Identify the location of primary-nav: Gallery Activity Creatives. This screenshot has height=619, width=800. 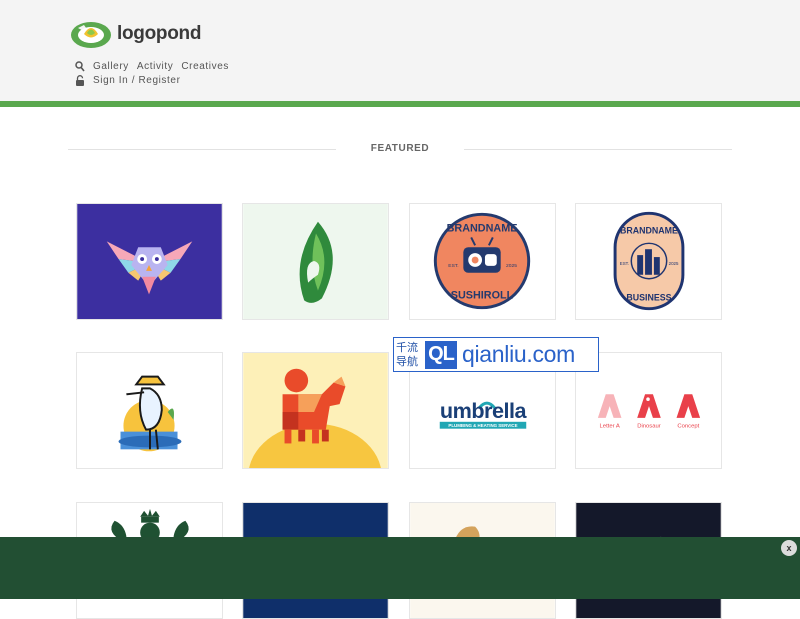
(156, 66).